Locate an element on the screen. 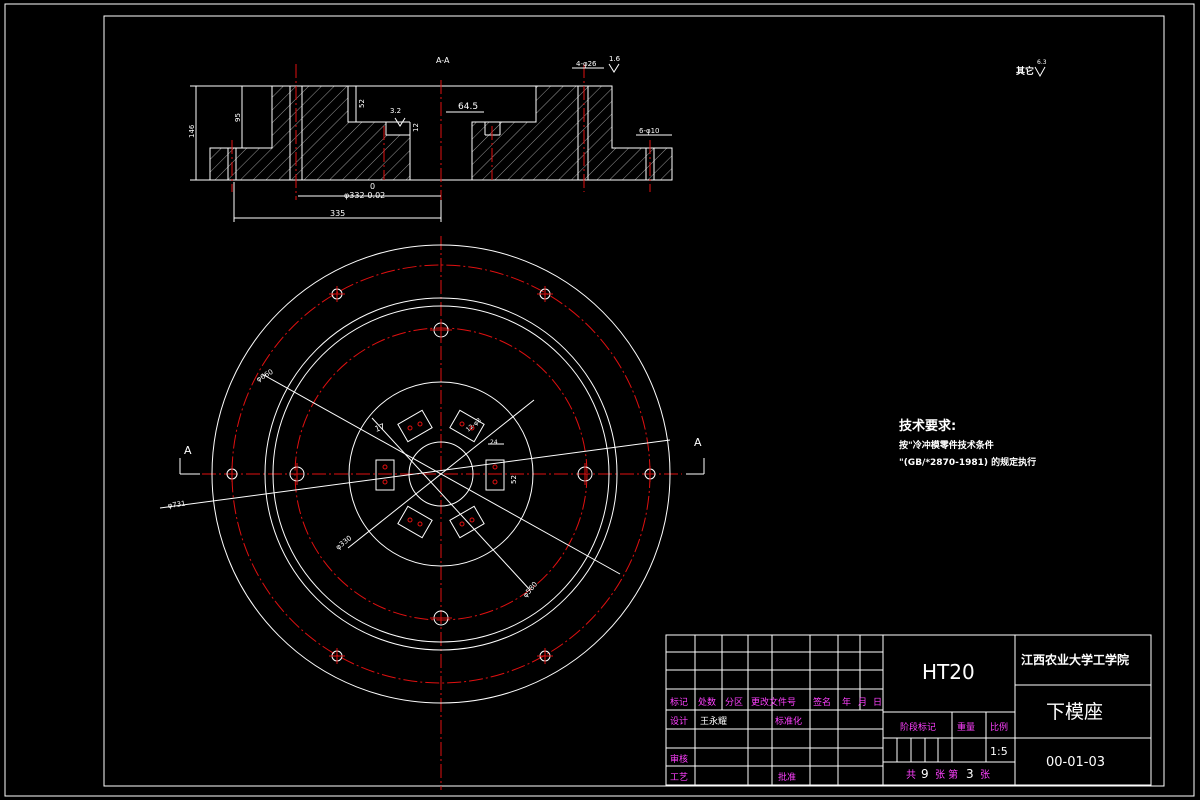 This screenshot has height=800, width=1200. drawing-label: 标记 is located at coordinates (679, 702).